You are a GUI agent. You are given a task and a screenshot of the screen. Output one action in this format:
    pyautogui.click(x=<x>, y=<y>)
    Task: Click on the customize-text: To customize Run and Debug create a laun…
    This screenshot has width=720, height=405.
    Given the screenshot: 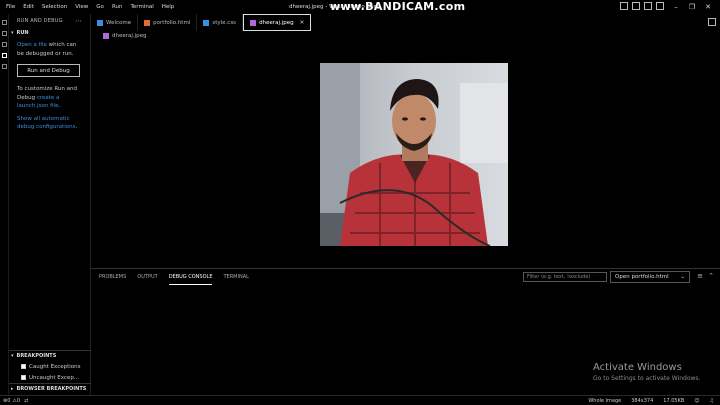 What is the action you would take?
    pyautogui.click(x=47, y=97)
    